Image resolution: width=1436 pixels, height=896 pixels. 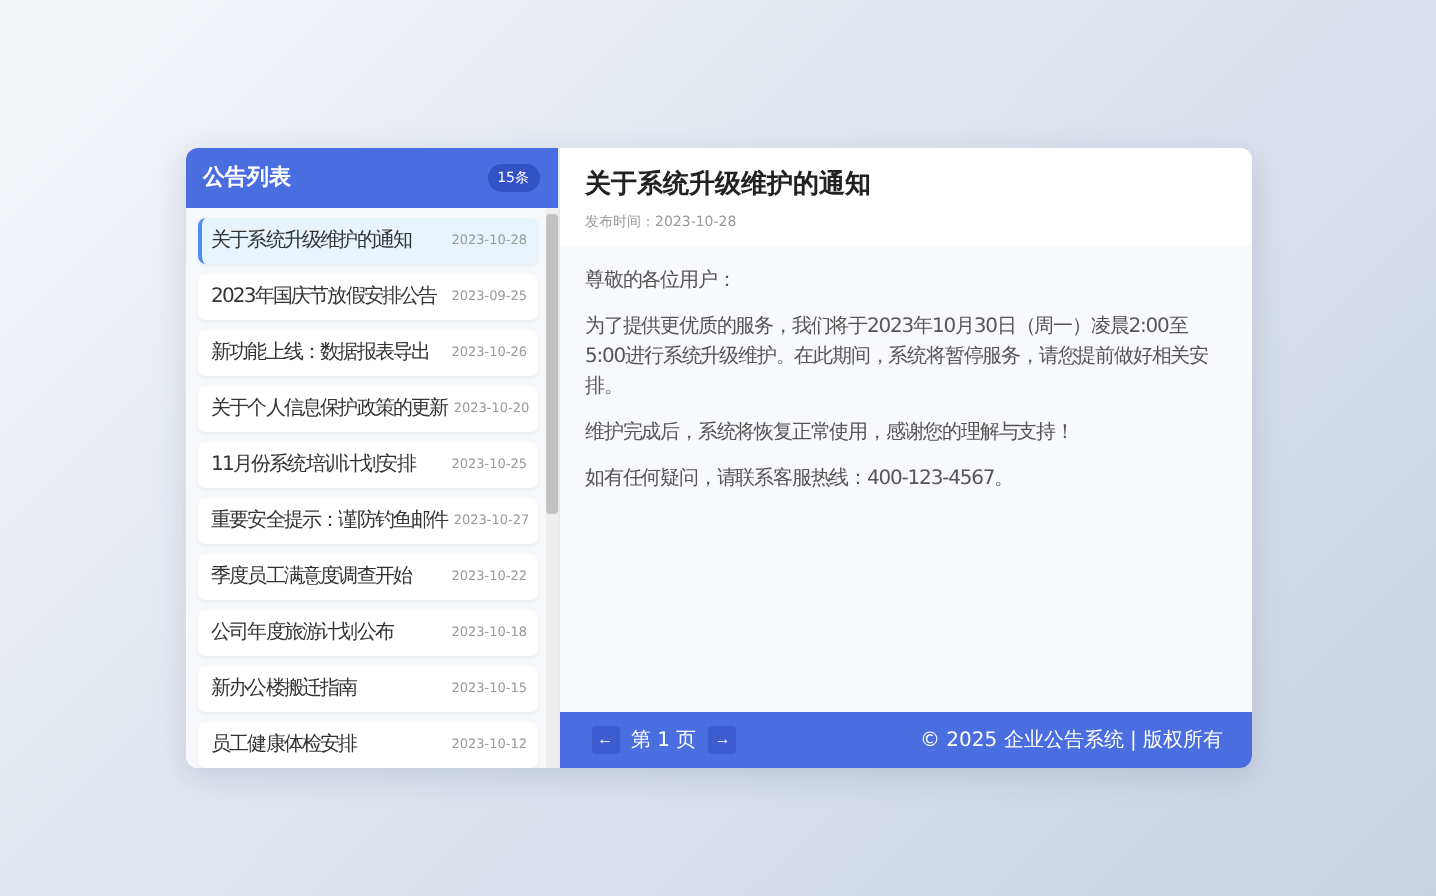 What do you see at coordinates (329, 408) in the screenshot?
I see `notice-title: 关于个人信息保护政策的更新` at bounding box center [329, 408].